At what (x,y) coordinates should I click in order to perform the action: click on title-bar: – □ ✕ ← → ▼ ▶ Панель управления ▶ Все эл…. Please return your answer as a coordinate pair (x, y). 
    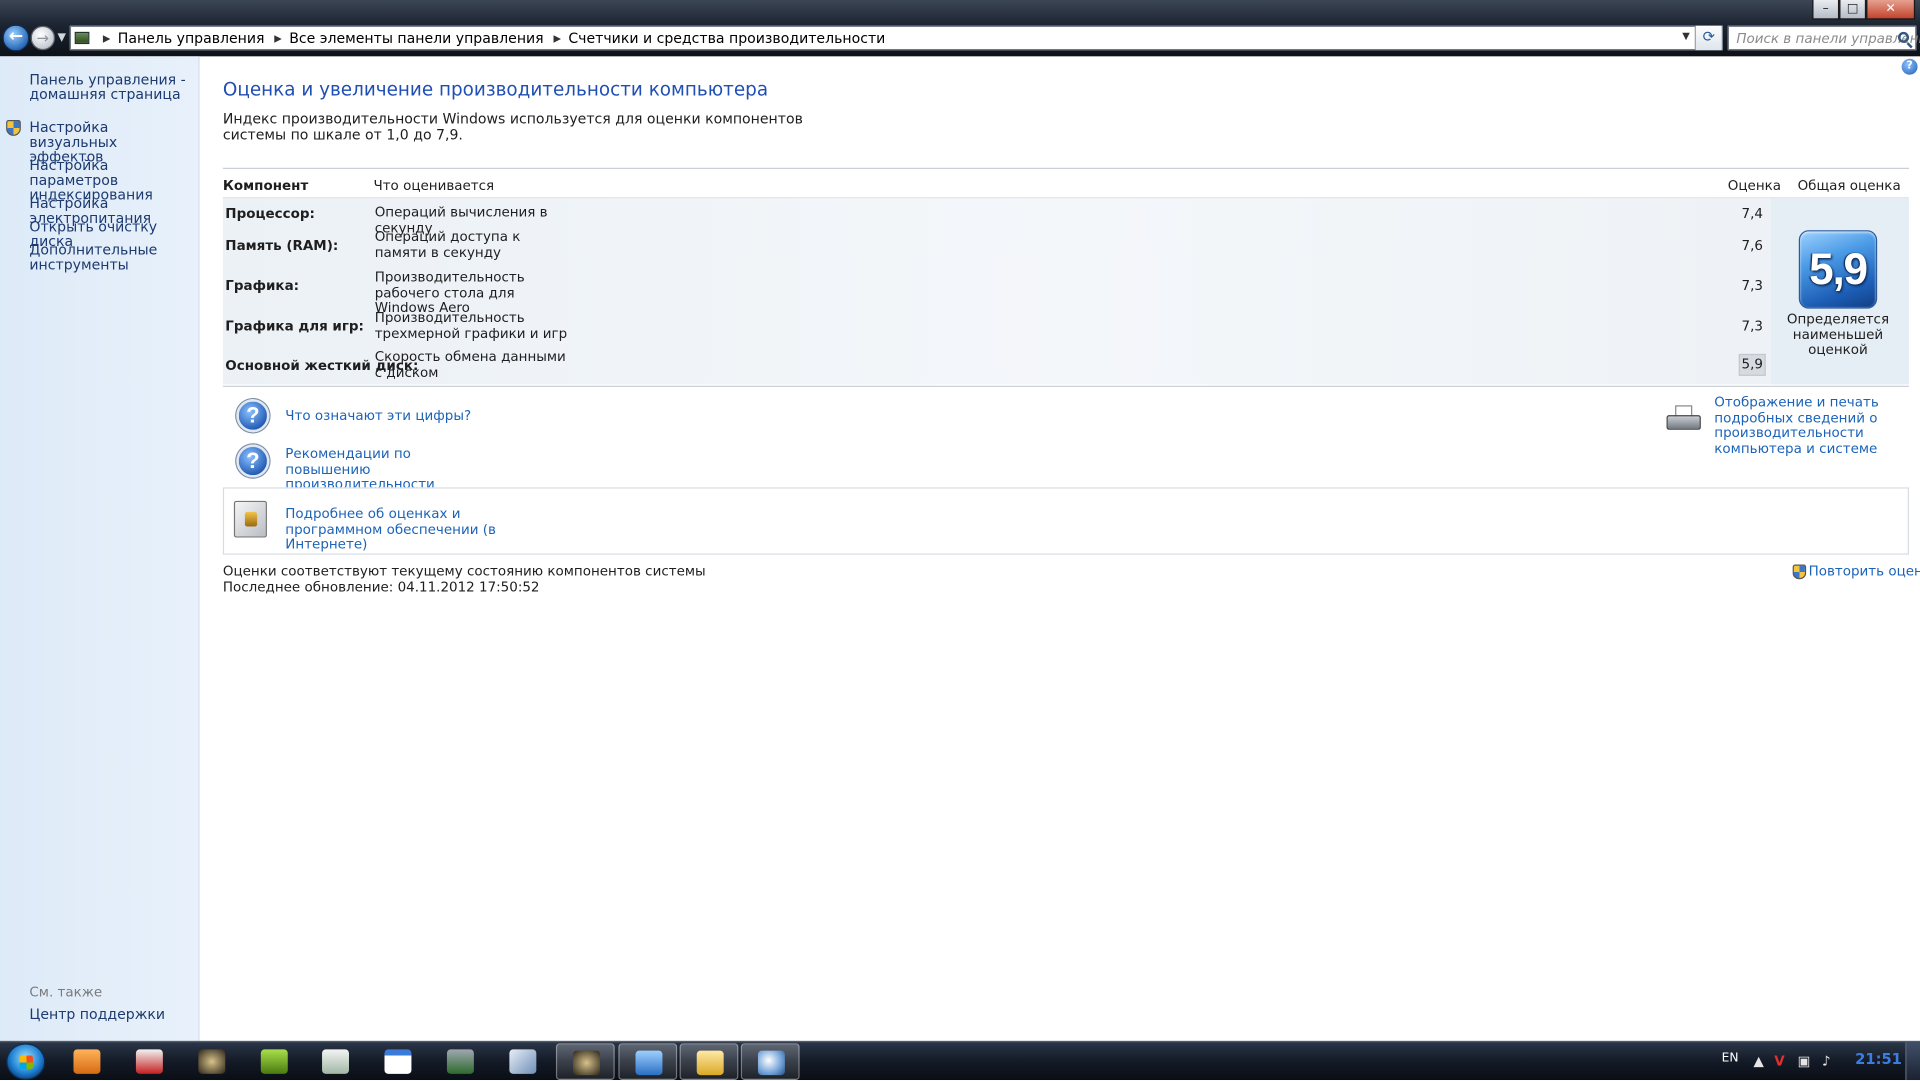
    Looking at the image, I should click on (960, 28).